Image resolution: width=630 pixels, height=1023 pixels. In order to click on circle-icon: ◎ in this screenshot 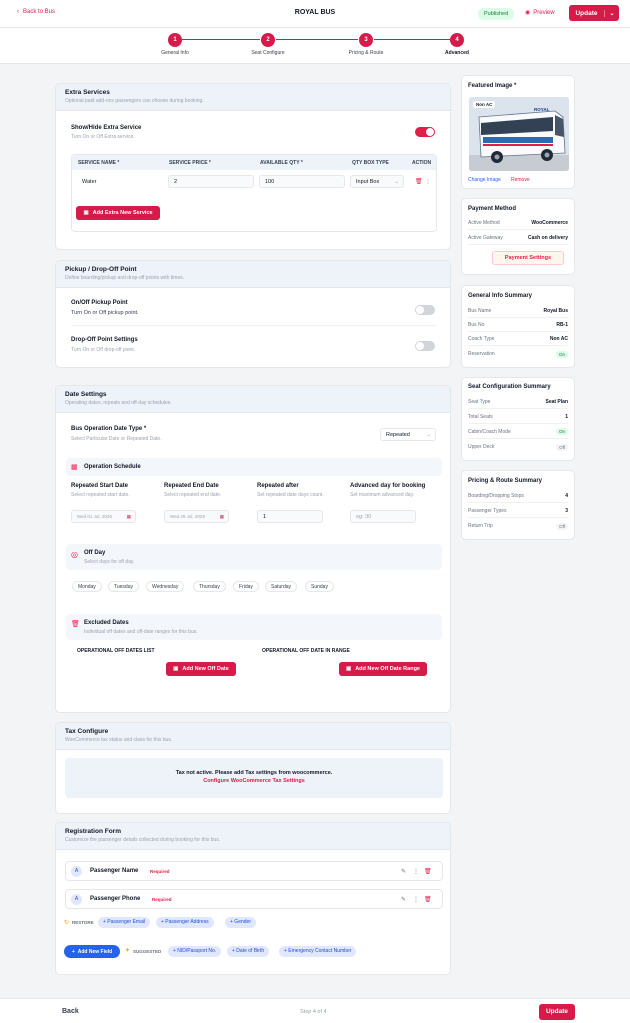, I will do `click(74, 554)`.